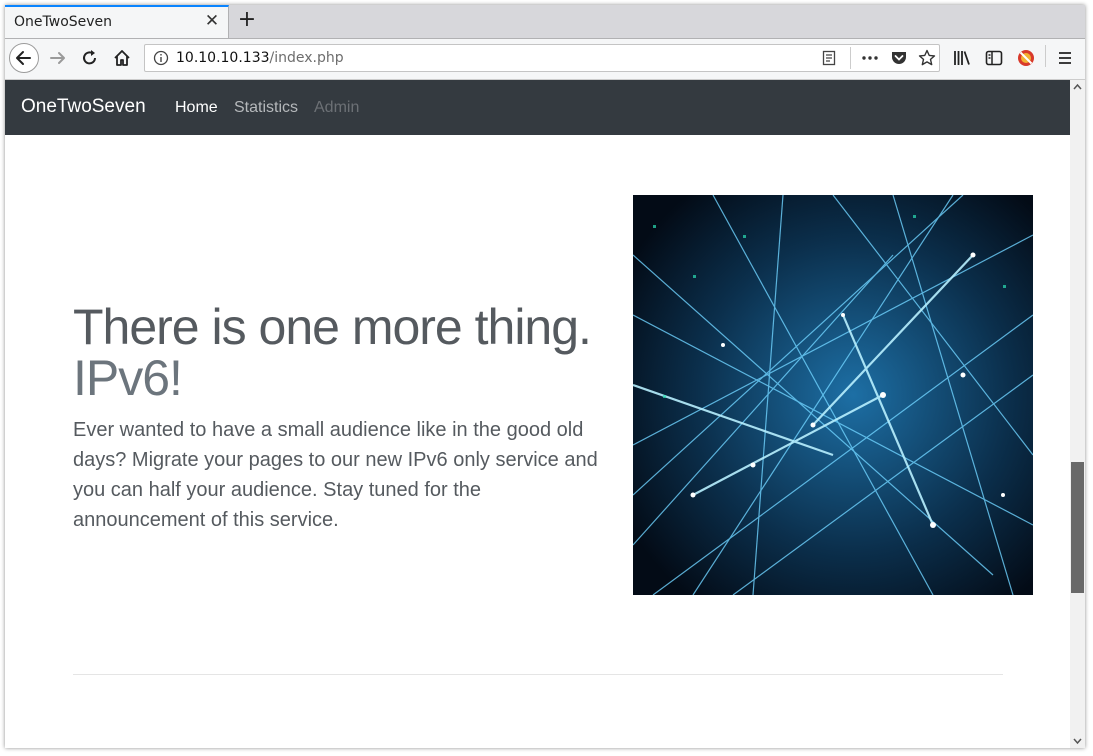 This screenshot has height=756, width=1093. Describe the element at coordinates (332, 327) in the screenshot. I see `hero-headline-line1: There is one more thing.` at that location.